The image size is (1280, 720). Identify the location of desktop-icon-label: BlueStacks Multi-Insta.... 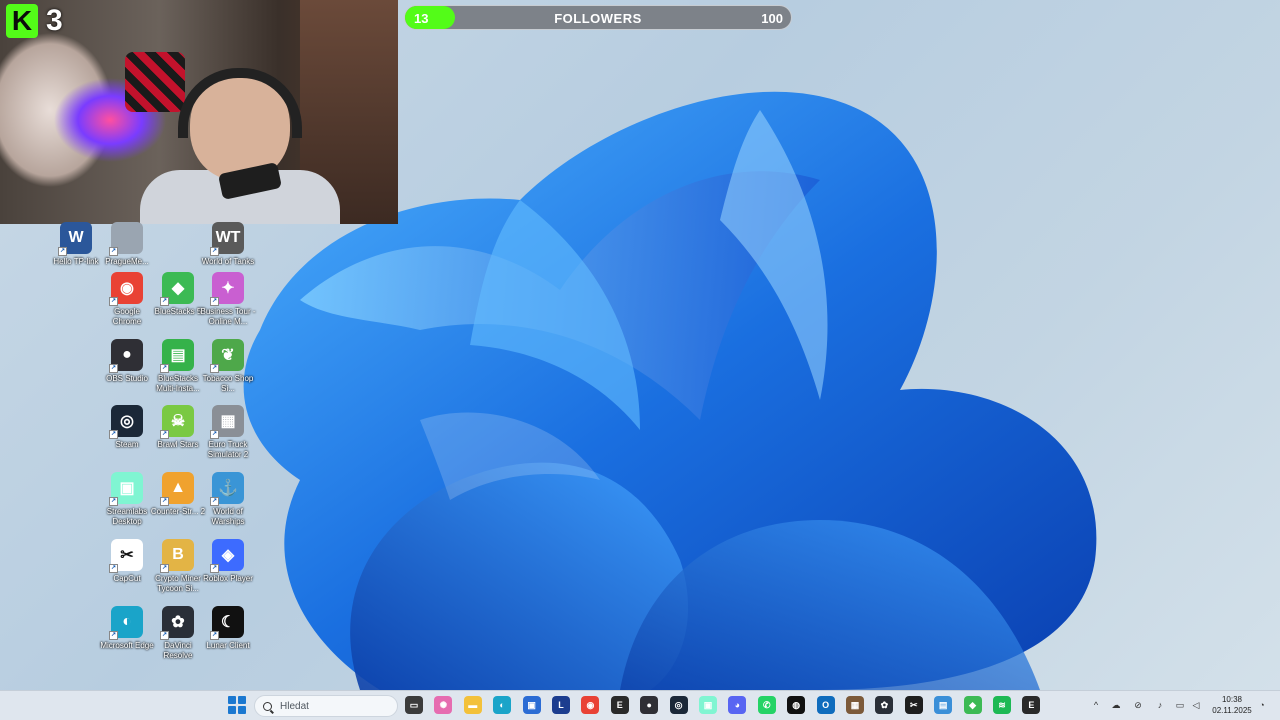
(178, 383).